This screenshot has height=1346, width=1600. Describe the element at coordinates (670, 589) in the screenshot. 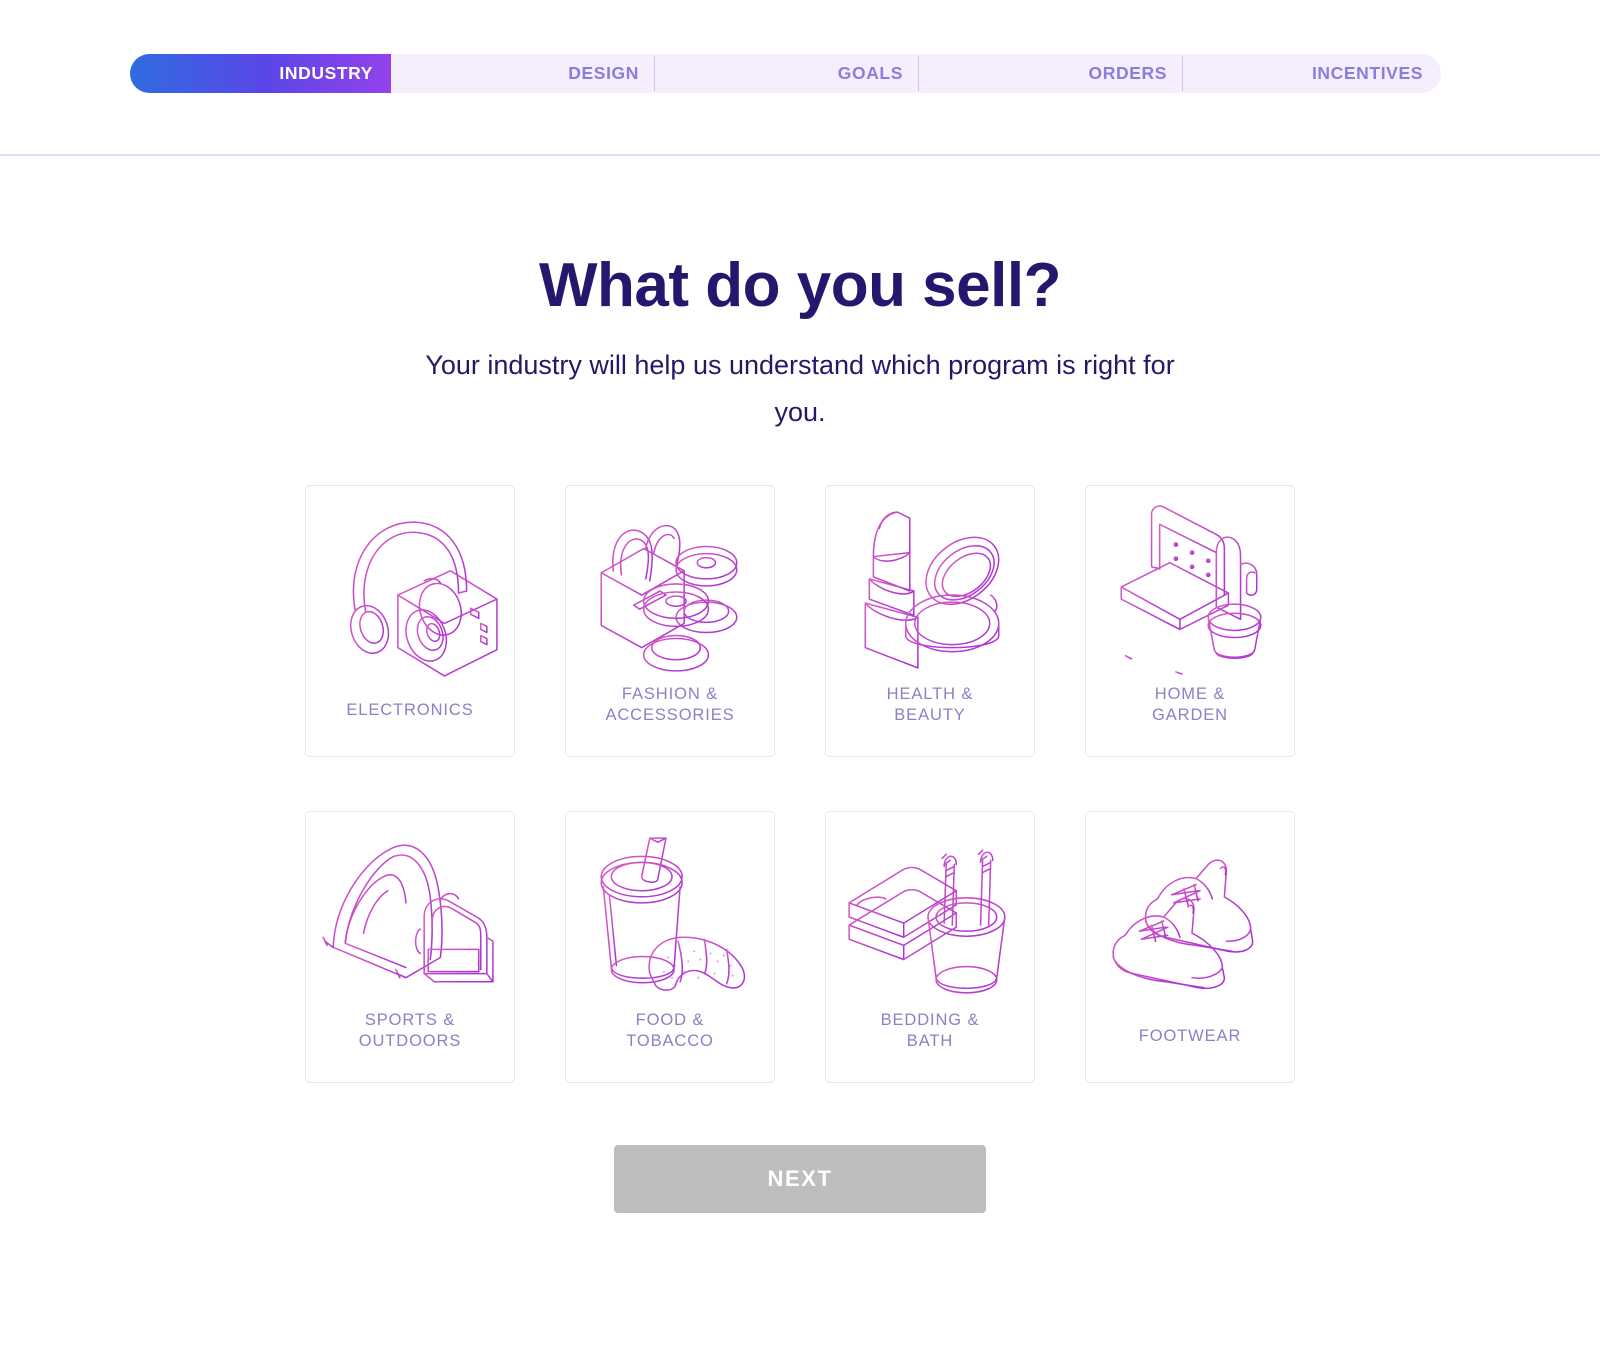

I see `handbag-thread-spools-icon` at that location.